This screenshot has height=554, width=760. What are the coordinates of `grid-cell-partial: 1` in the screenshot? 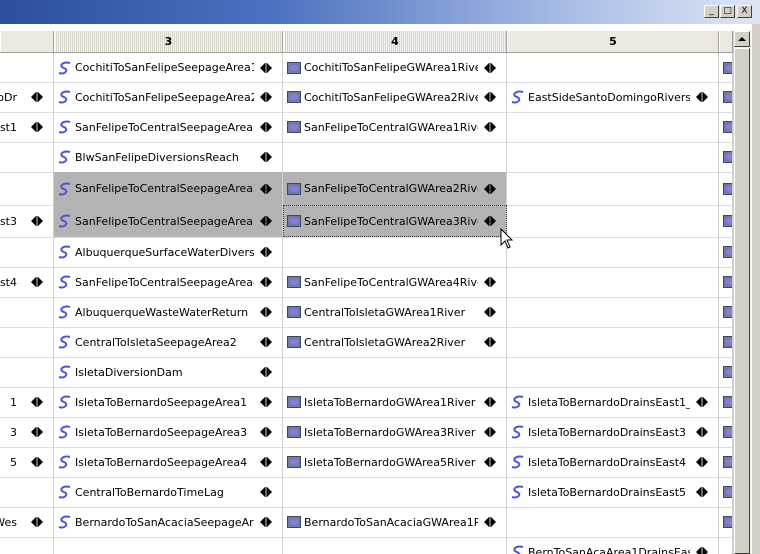 It's located at (27, 402).